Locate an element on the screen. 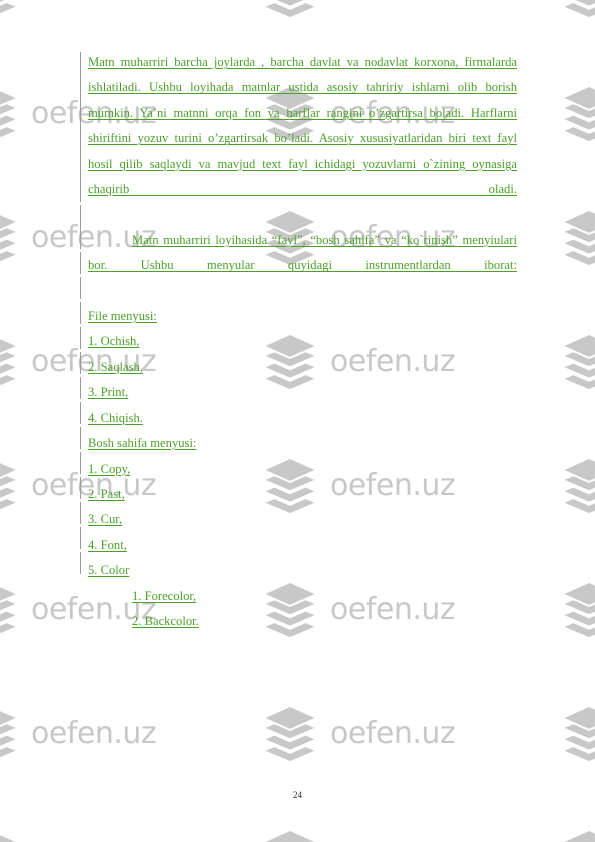  home-menu-item: 5. Color is located at coordinates (109, 570).